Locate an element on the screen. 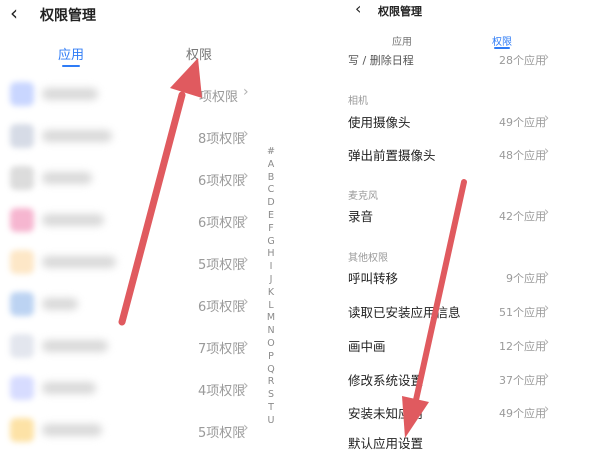 Image resolution: width=600 pixels, height=452 pixels. arrow-down-icon is located at coordinates (434, 308).